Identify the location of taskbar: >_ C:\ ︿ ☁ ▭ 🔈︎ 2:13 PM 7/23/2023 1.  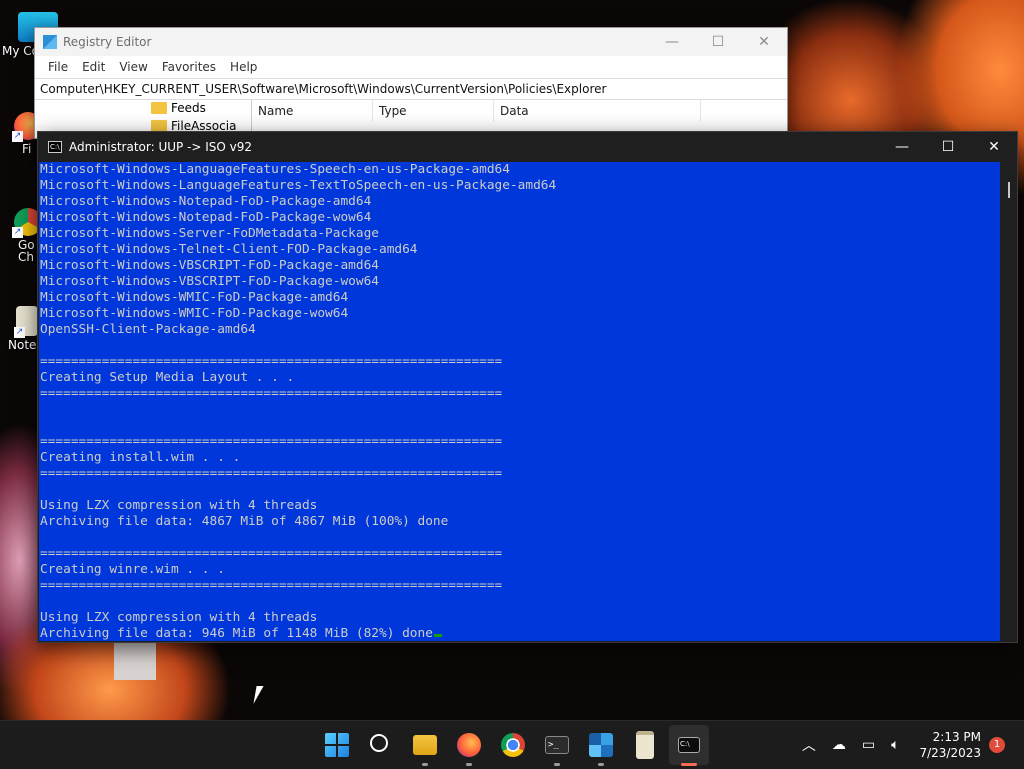
(512, 744).